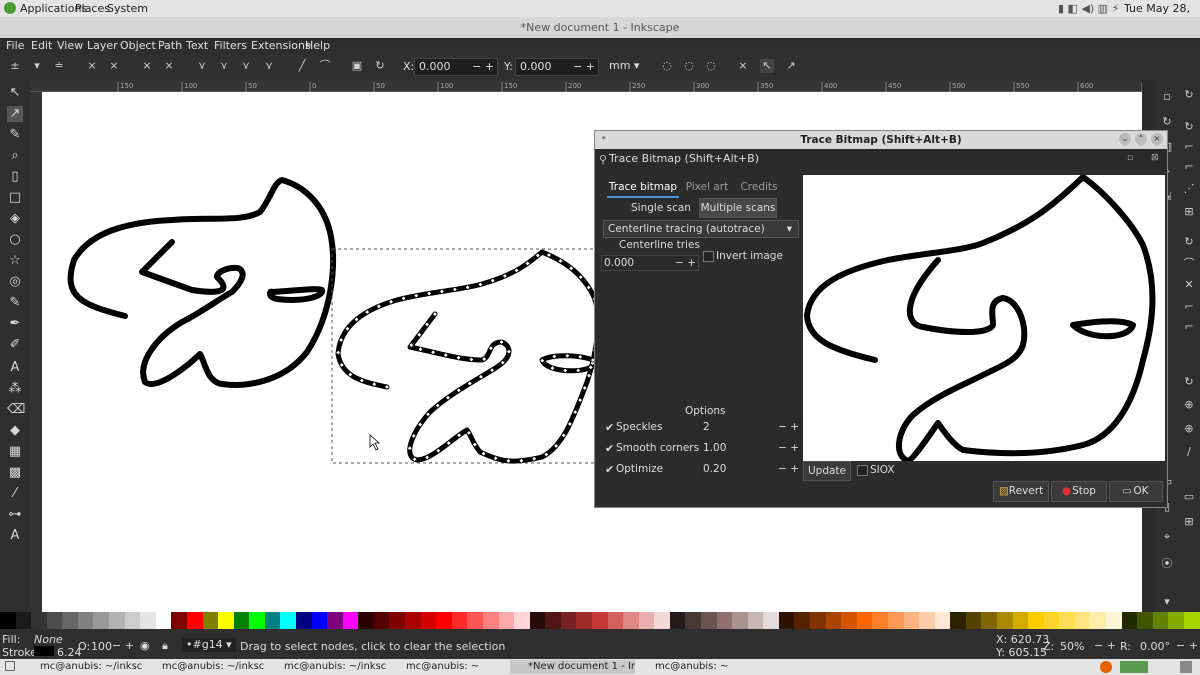 This screenshot has height=675, width=1200. I want to click on snap-cusp-icon: ⌐, so click(1189, 307).